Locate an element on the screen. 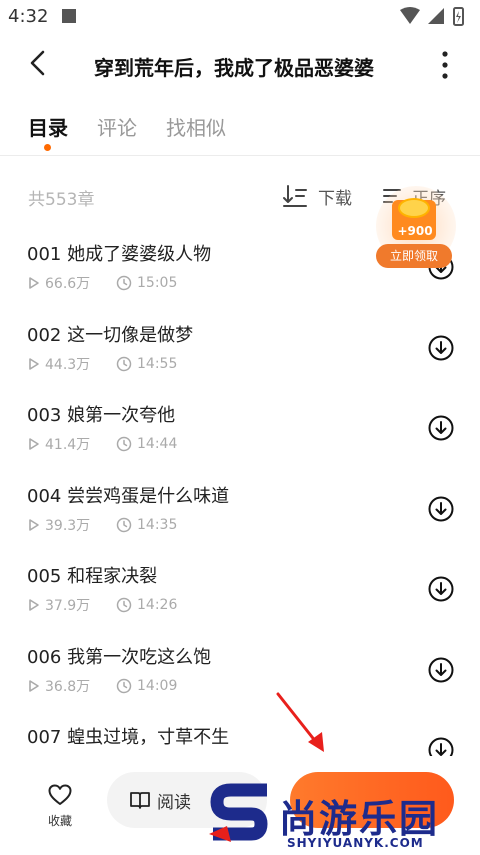  play-count: 37.9万 is located at coordinates (68, 606).